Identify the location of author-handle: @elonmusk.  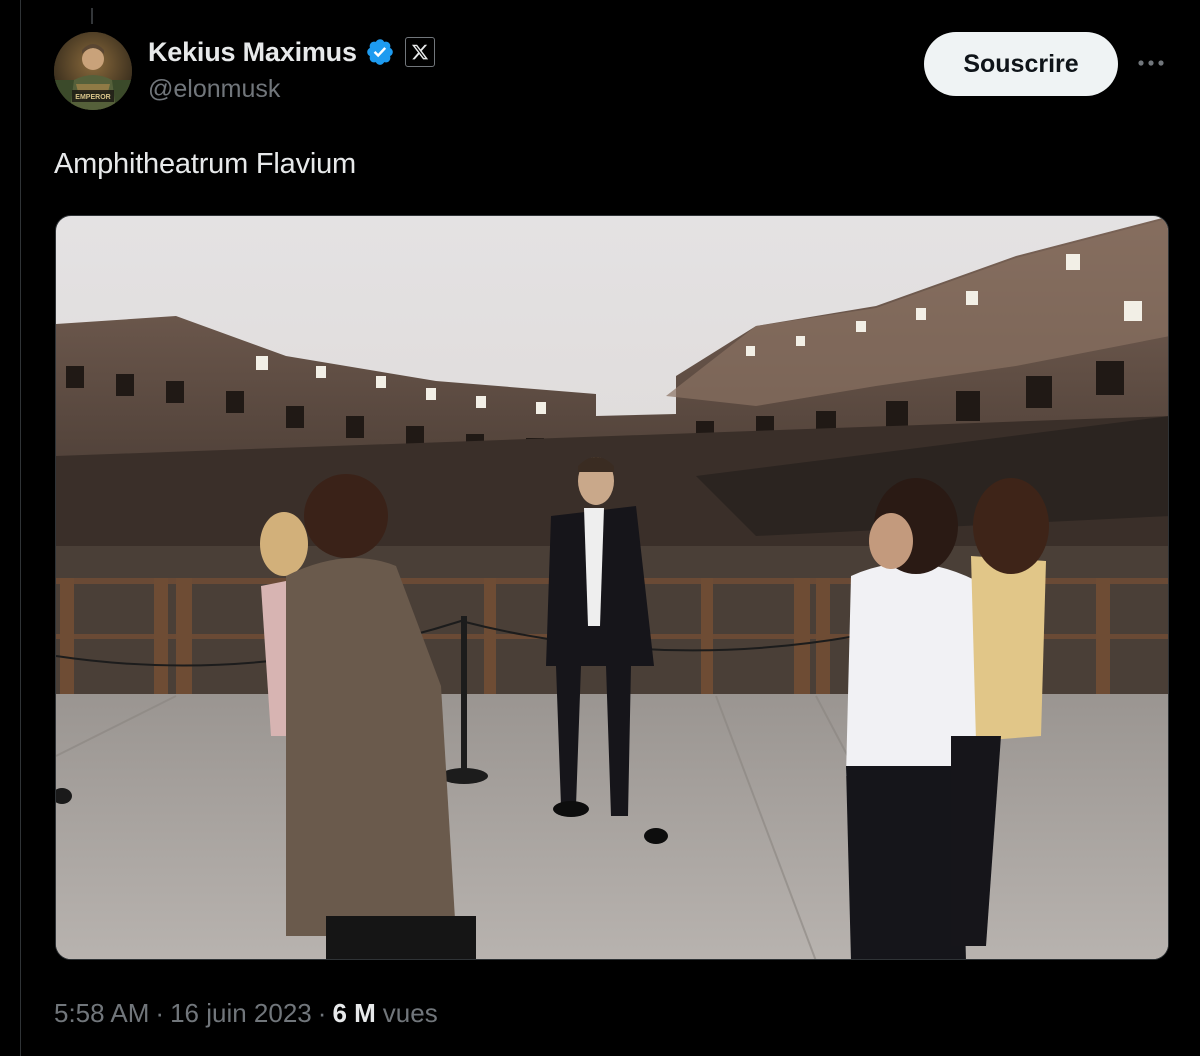
(291, 89).